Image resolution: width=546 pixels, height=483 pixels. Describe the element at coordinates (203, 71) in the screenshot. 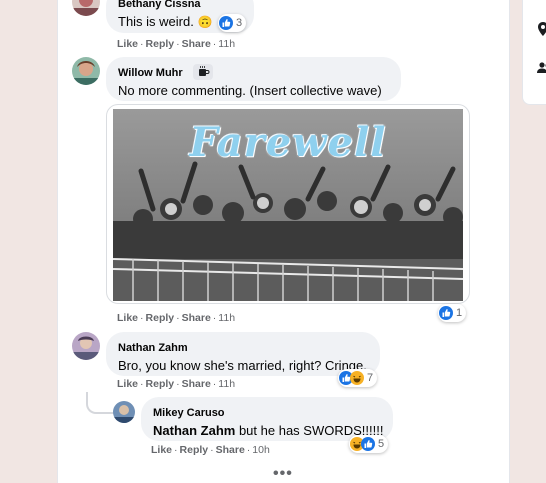

I see `coffee-cup-icon` at that location.